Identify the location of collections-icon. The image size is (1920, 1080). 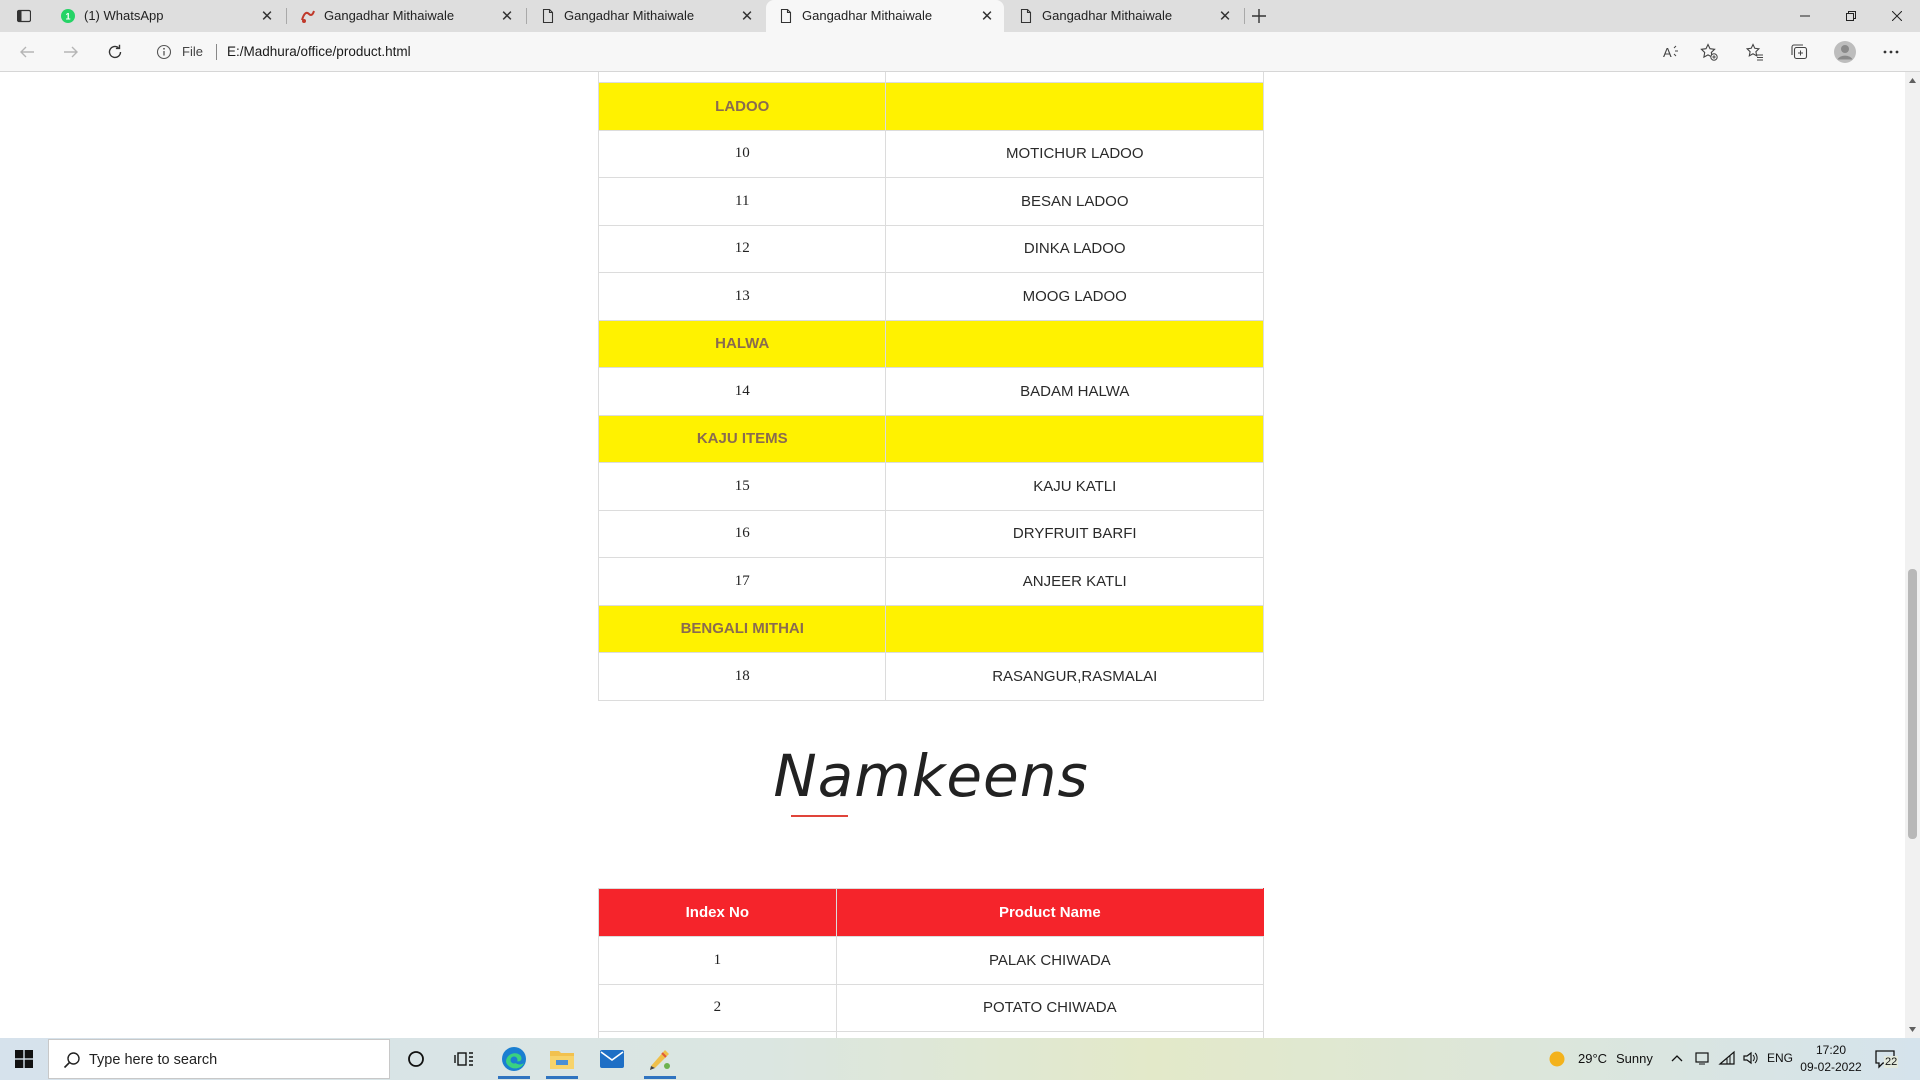
(1799, 52).